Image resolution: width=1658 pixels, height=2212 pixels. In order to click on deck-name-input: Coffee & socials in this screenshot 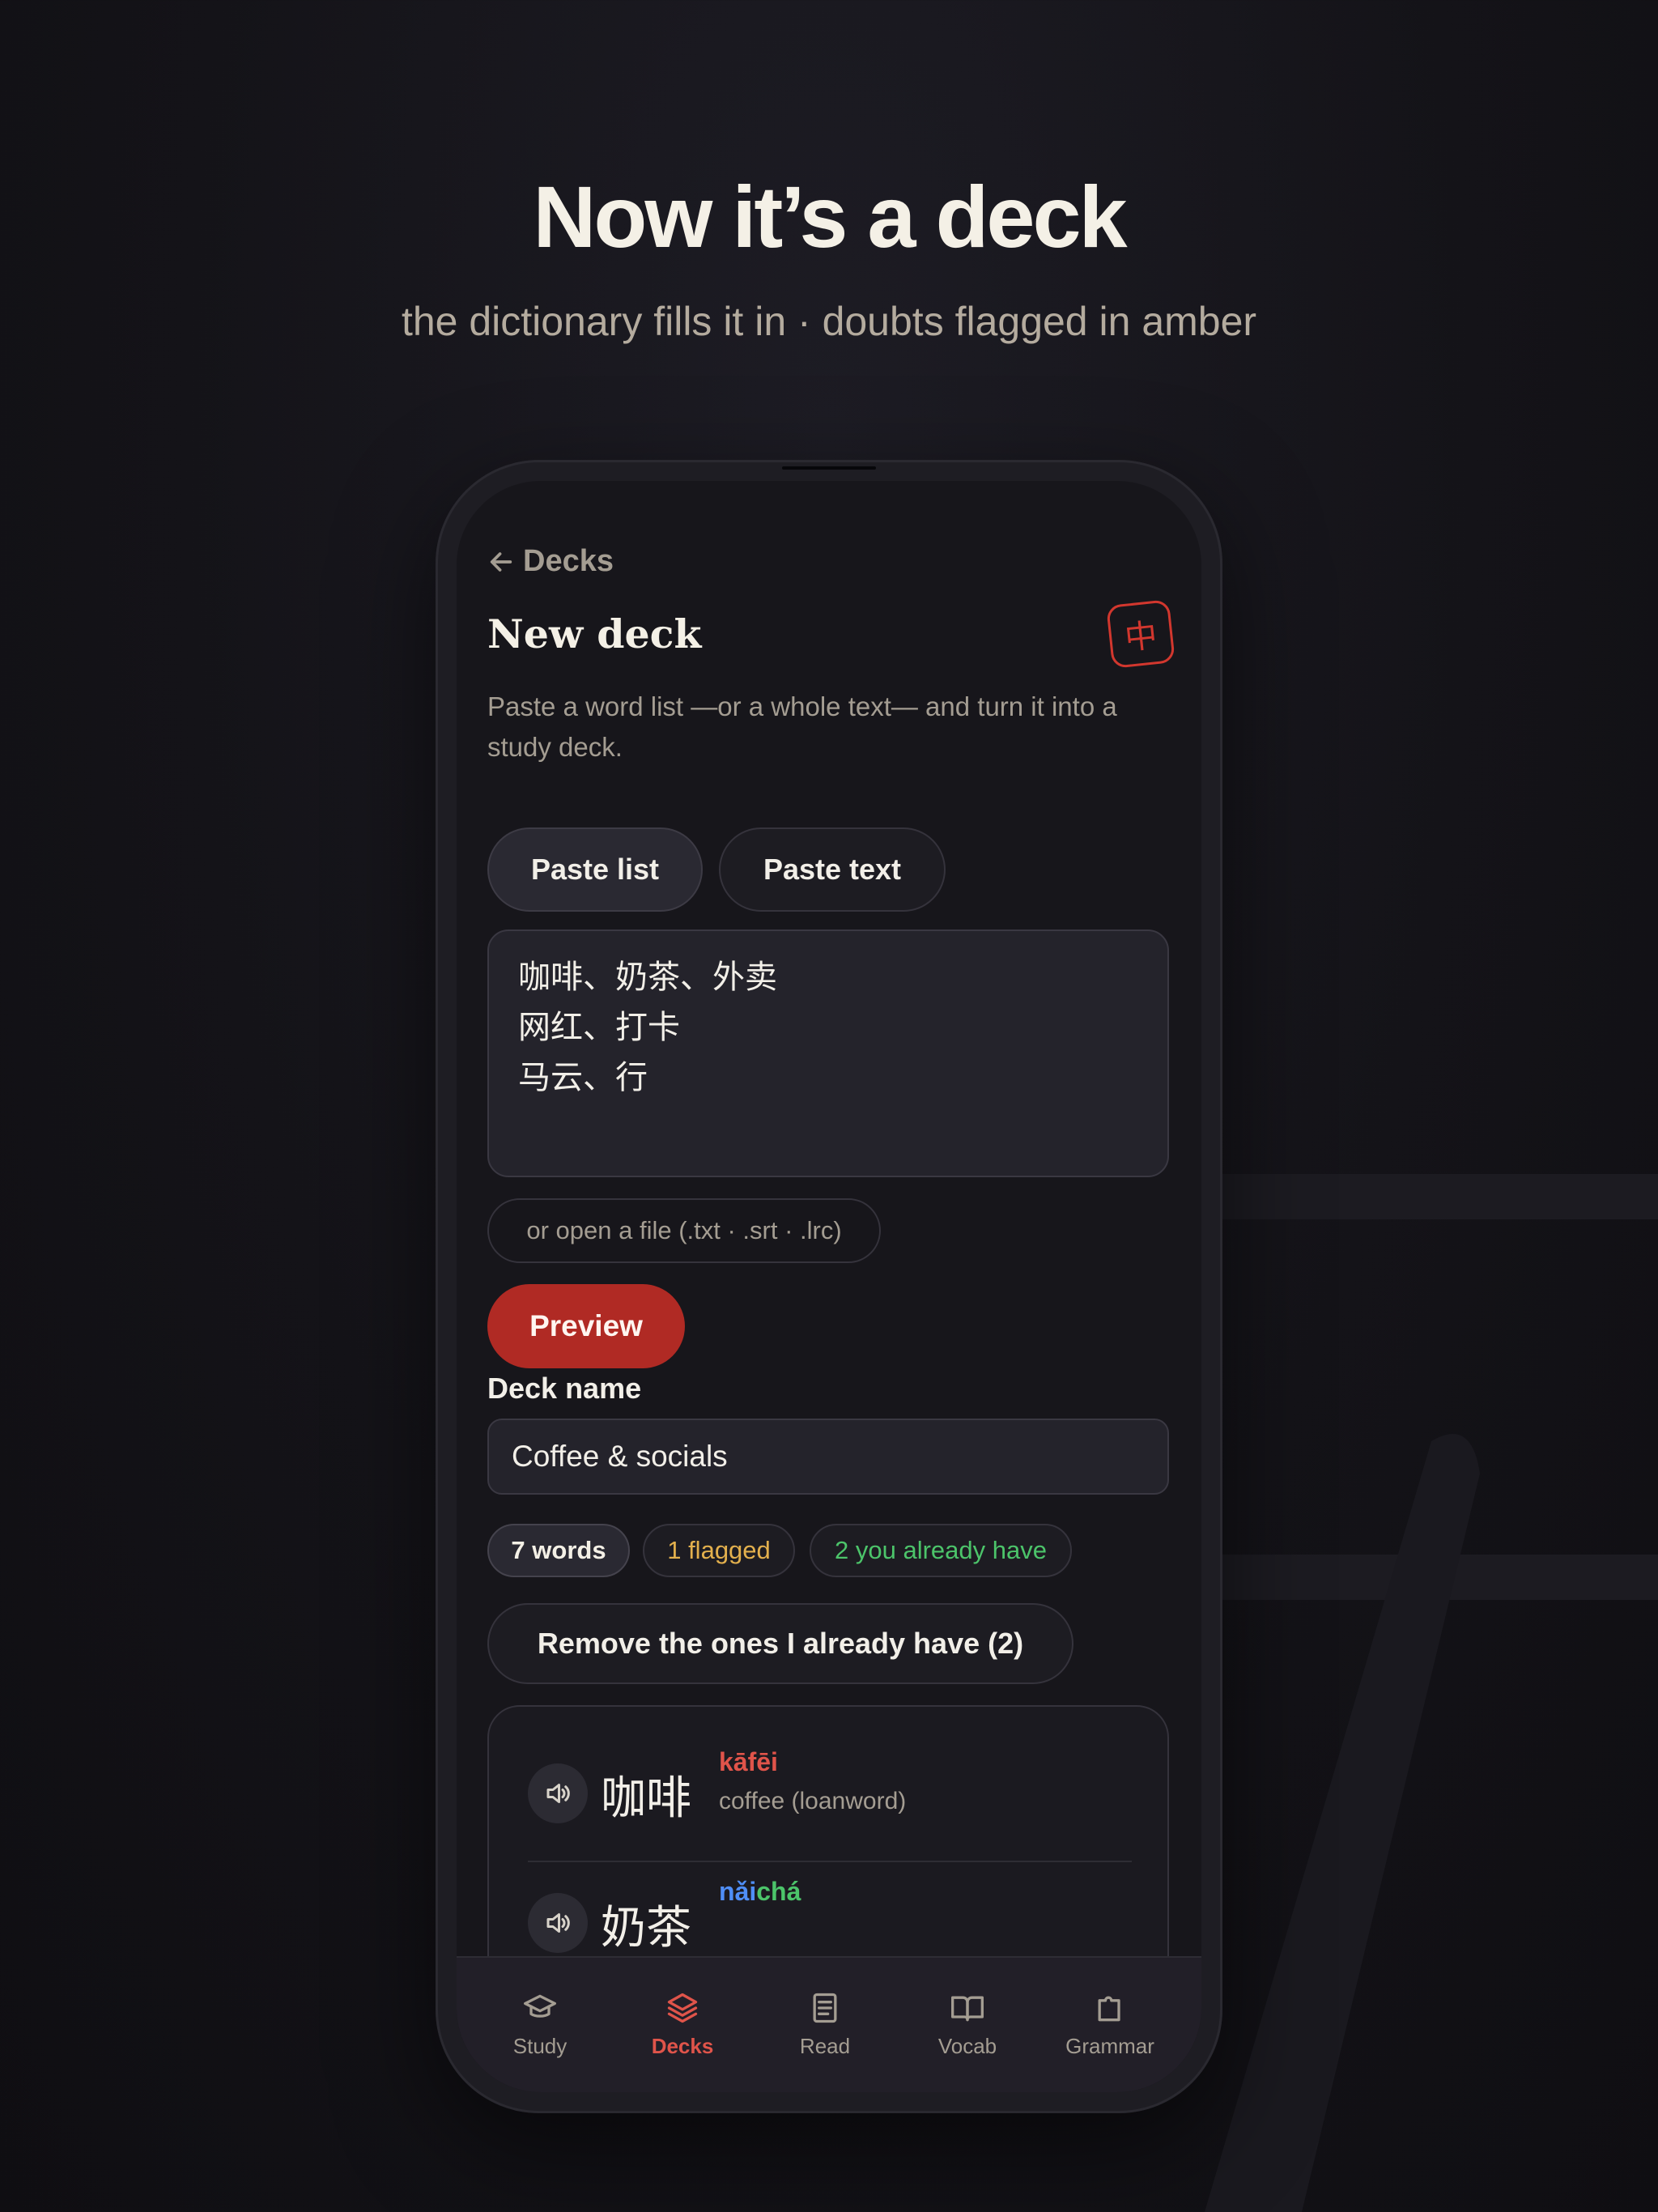, I will do `click(828, 1457)`.